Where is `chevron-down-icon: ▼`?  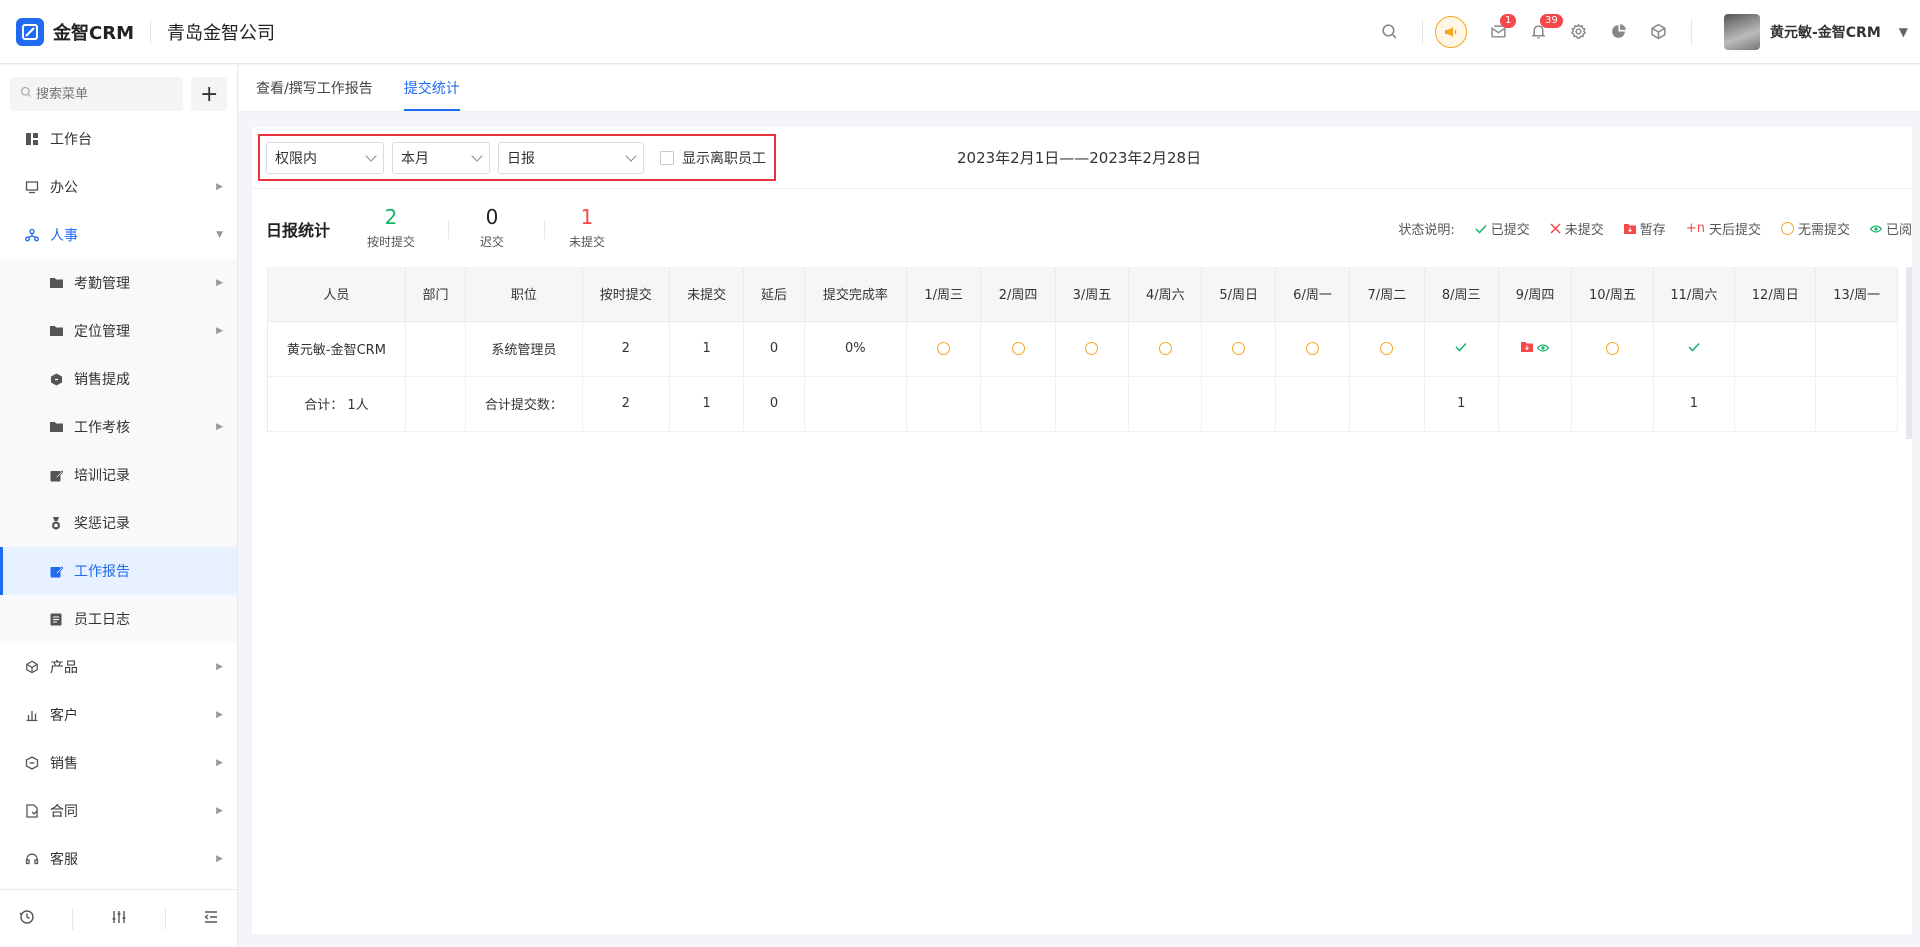
chevron-down-icon: ▼ is located at coordinates (1903, 32).